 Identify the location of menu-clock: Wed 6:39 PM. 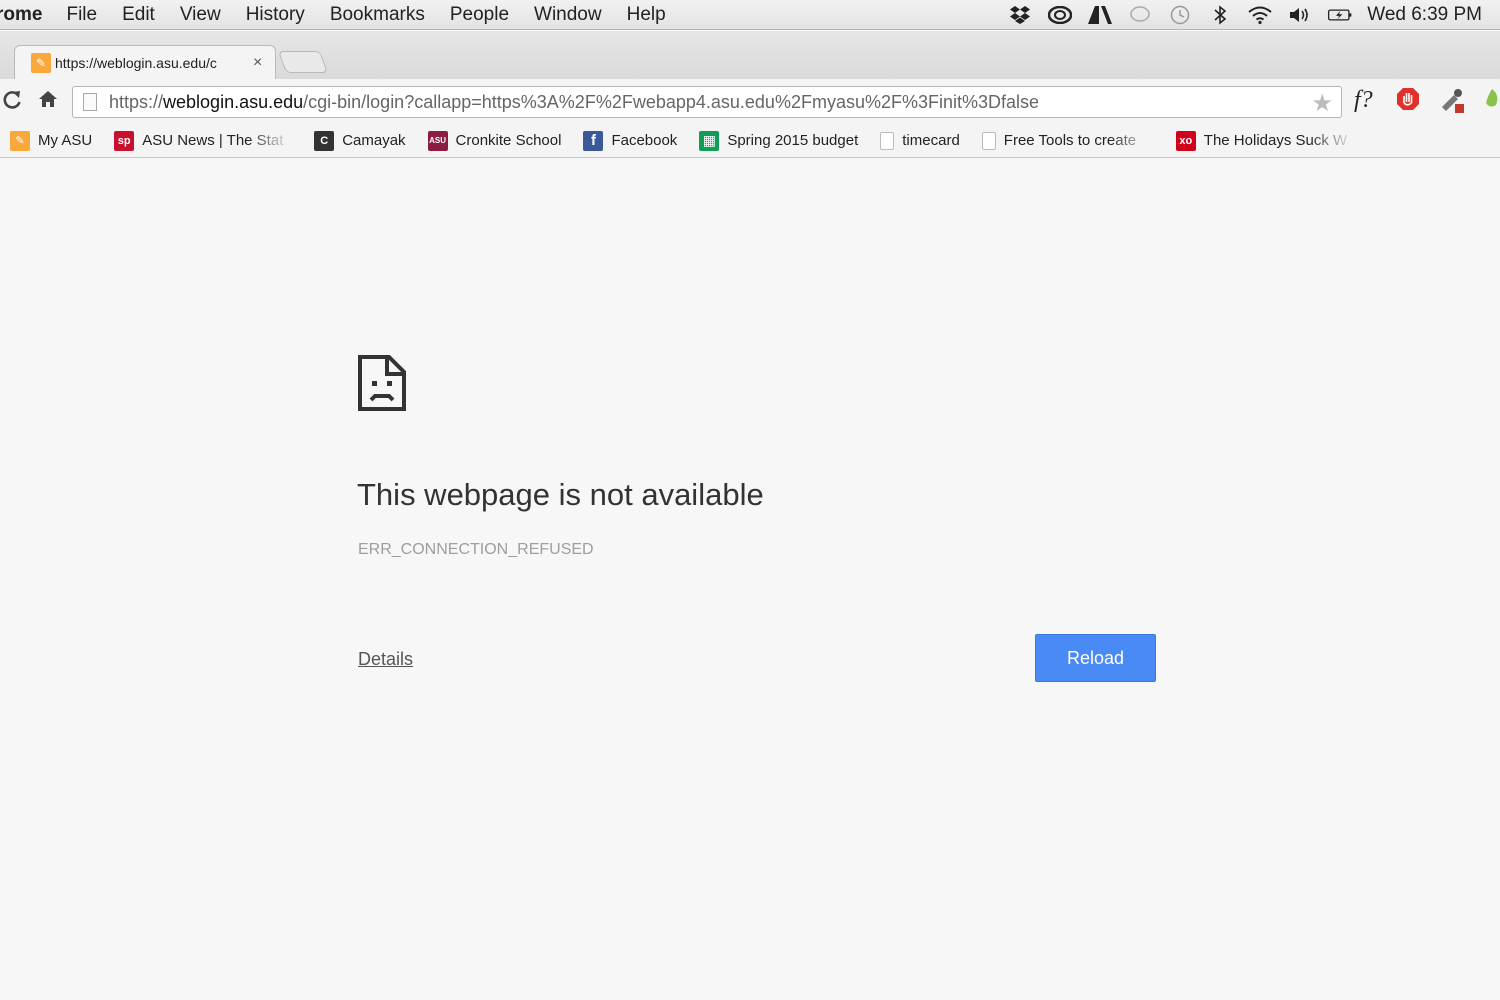
(1424, 15).